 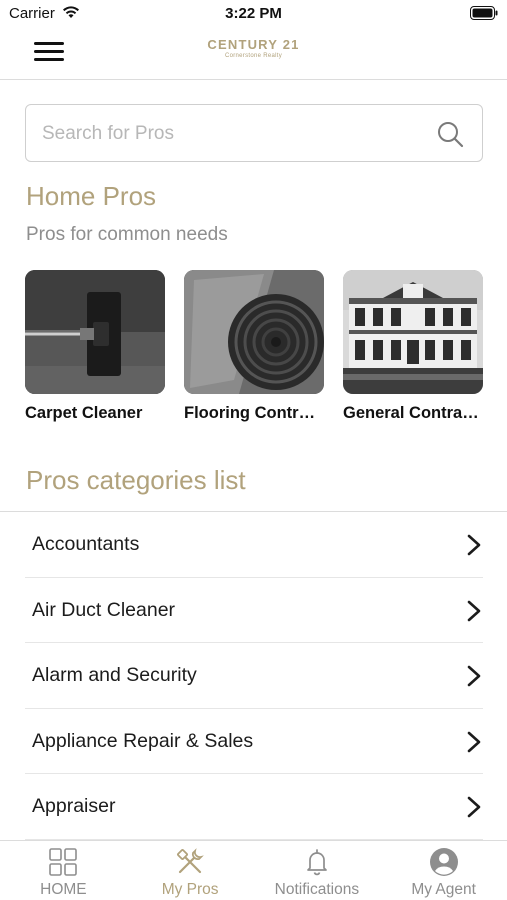 What do you see at coordinates (91, 196) in the screenshot?
I see `home-pros-title: Home Pros` at bounding box center [91, 196].